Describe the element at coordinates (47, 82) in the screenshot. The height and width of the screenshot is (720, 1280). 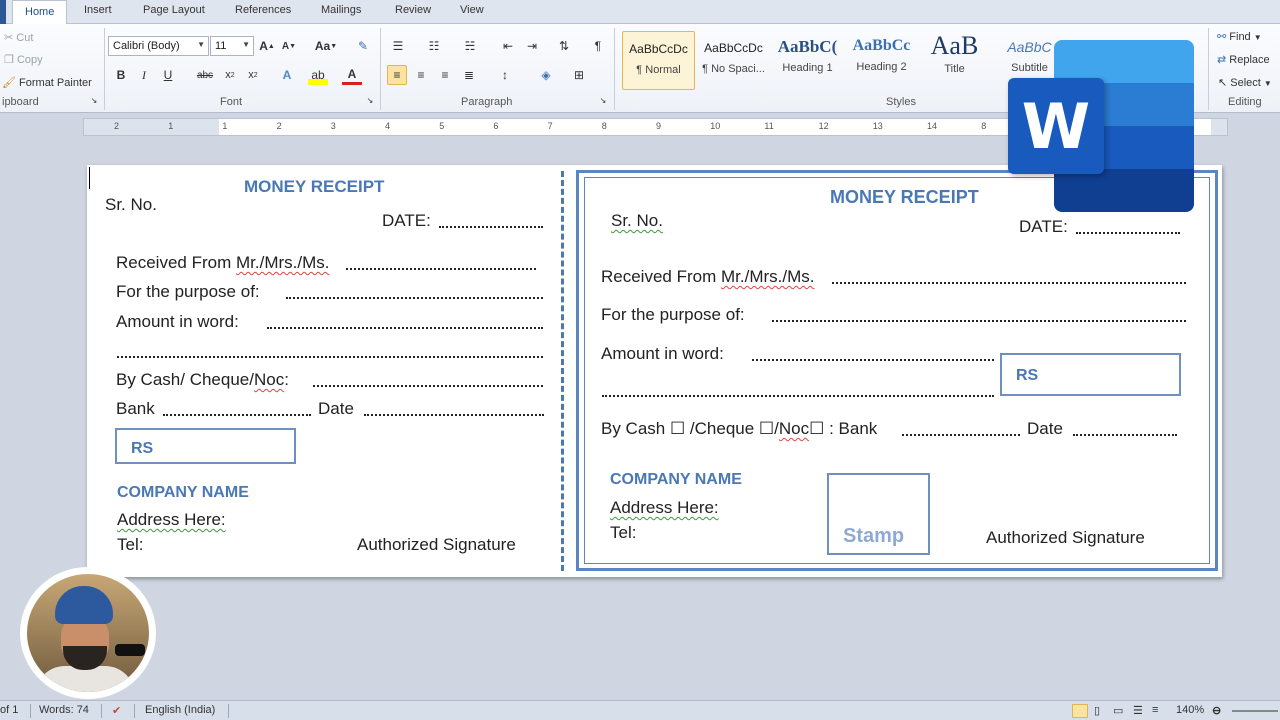
I see `format-painter-button: 🖌 Format Painter` at that location.